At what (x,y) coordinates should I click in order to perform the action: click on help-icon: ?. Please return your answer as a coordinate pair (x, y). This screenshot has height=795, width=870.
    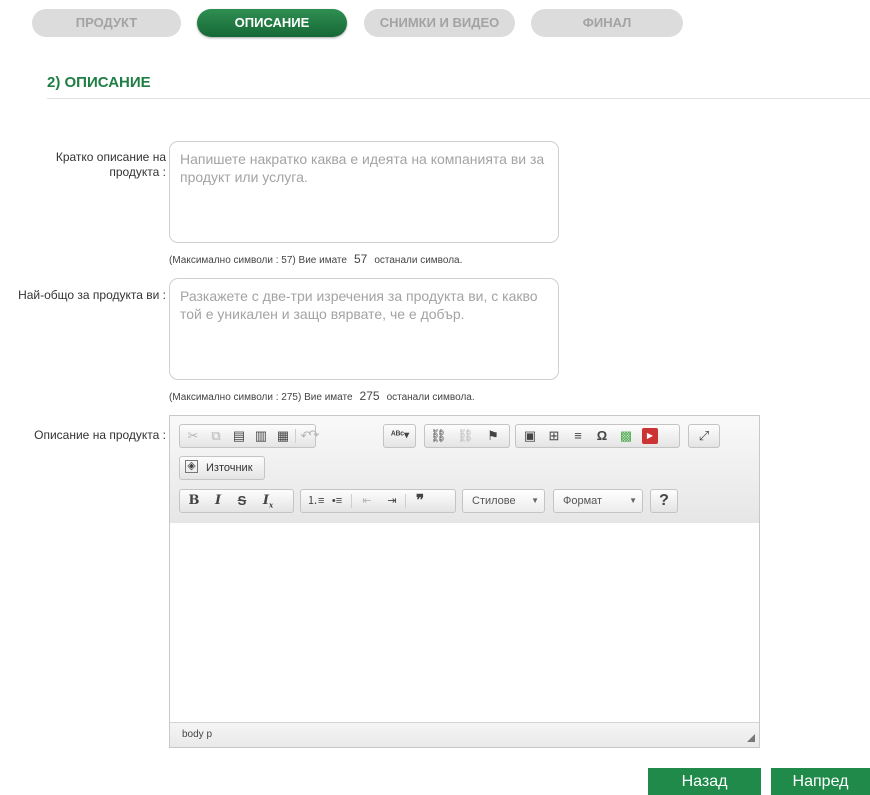
    Looking at the image, I should click on (664, 501).